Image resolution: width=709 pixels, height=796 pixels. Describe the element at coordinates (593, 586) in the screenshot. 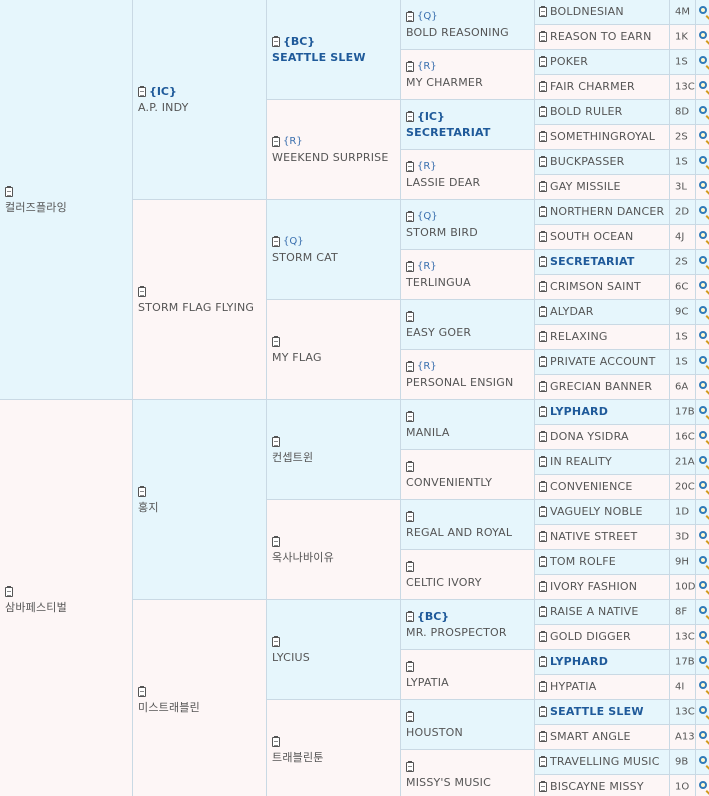

I see `horse-name: IVORY FASHION` at that location.